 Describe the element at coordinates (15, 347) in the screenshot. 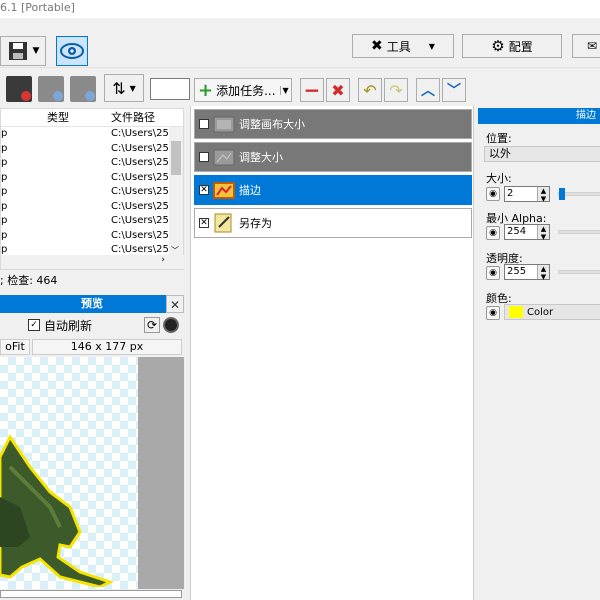

I see `fit-button: oFit` at that location.